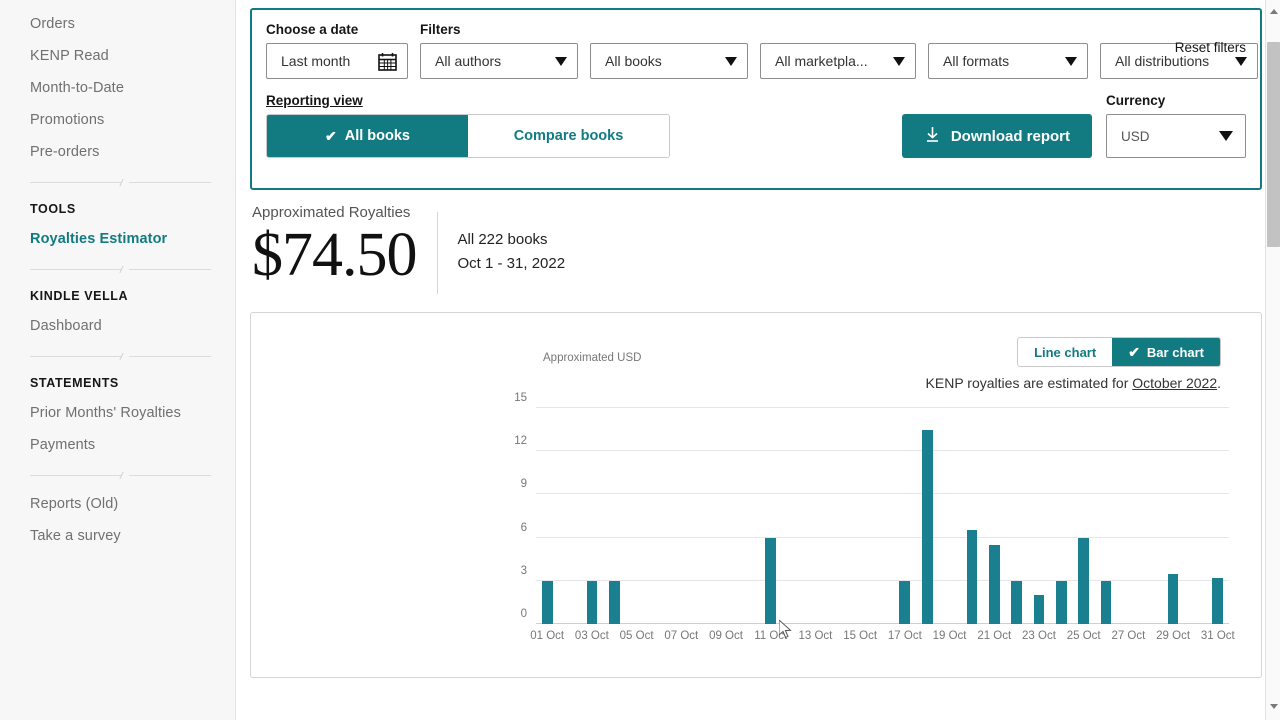 The width and height of the screenshot is (1280, 720). I want to click on scroll-down-arrow-icon, so click(1273, 706).